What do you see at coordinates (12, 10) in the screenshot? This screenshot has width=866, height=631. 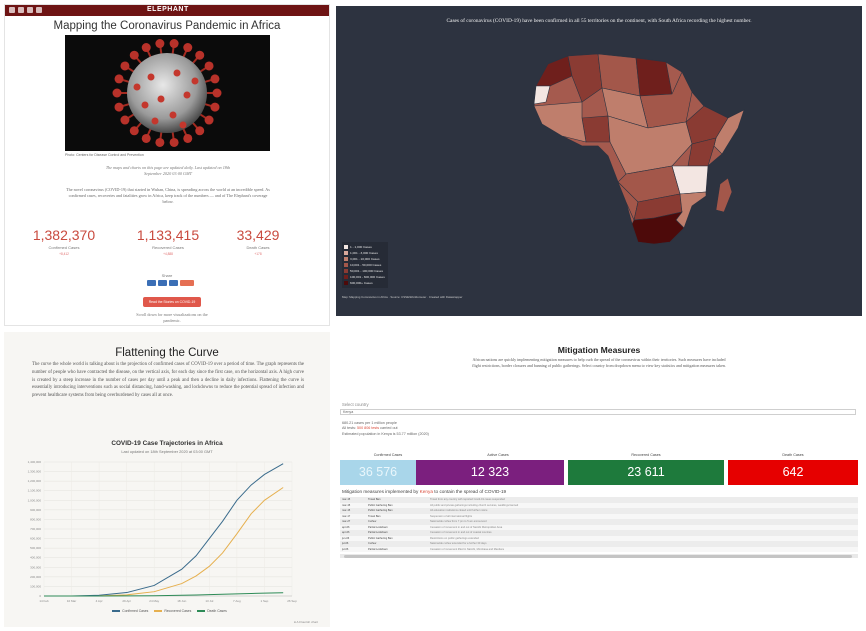 I see `facebook-icon` at bounding box center [12, 10].